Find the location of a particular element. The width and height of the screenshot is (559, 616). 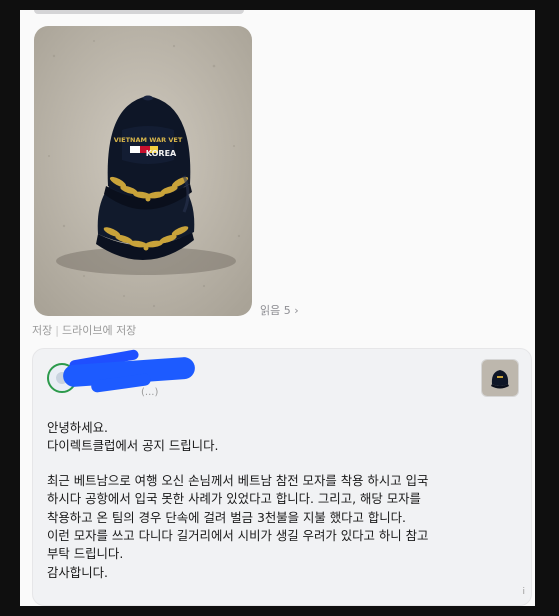

body-line: 이런 모자를 쓰고 다니다 길거리에서 시비가 생길 우려가 있다고 하니 참고 is located at coordinates (238, 536).